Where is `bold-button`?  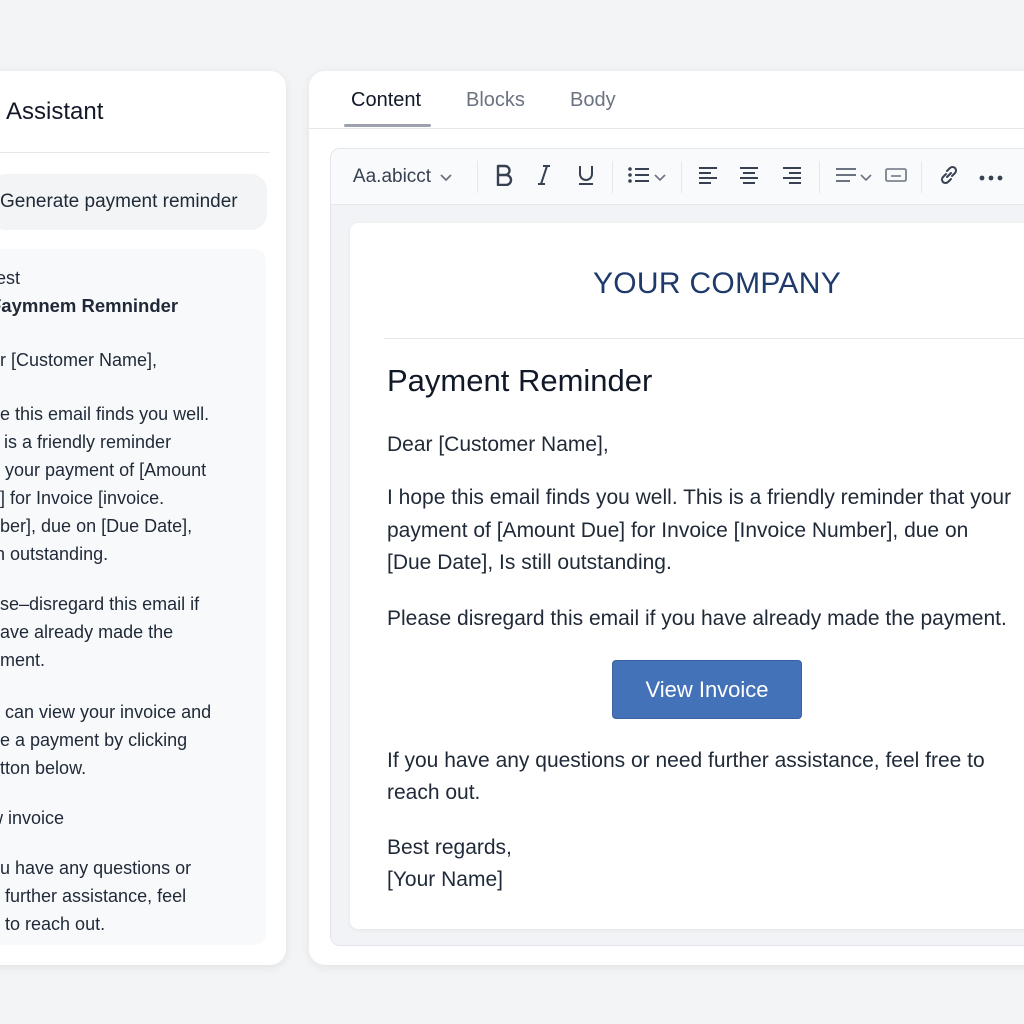 bold-button is located at coordinates (504, 177).